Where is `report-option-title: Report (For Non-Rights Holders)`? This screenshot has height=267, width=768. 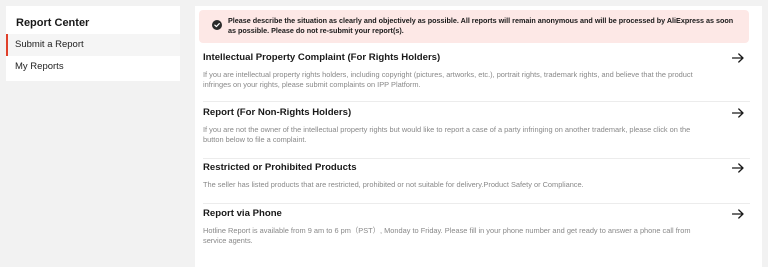
report-option-title: Report (For Non-Rights Holders) is located at coordinates (277, 112).